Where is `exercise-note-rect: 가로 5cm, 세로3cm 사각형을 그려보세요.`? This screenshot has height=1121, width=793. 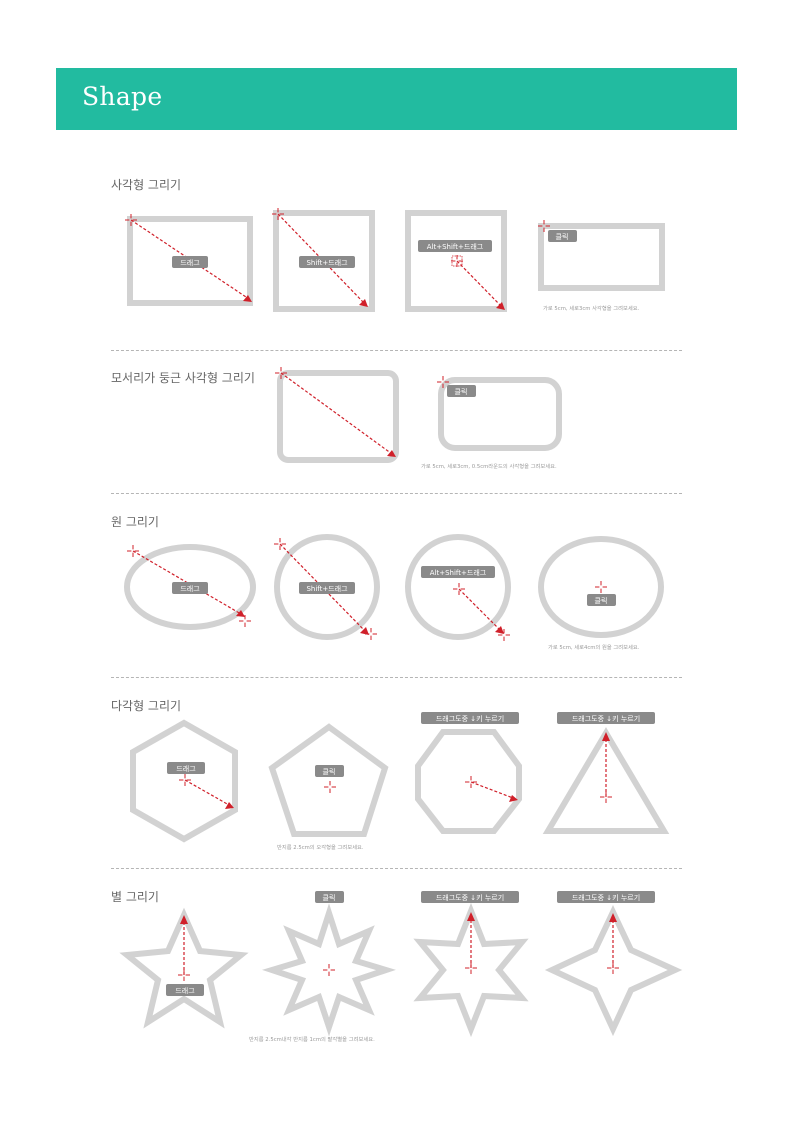
exercise-note-rect: 가로 5cm, 세로3cm 사각형을 그려보세요. is located at coordinates (591, 308).